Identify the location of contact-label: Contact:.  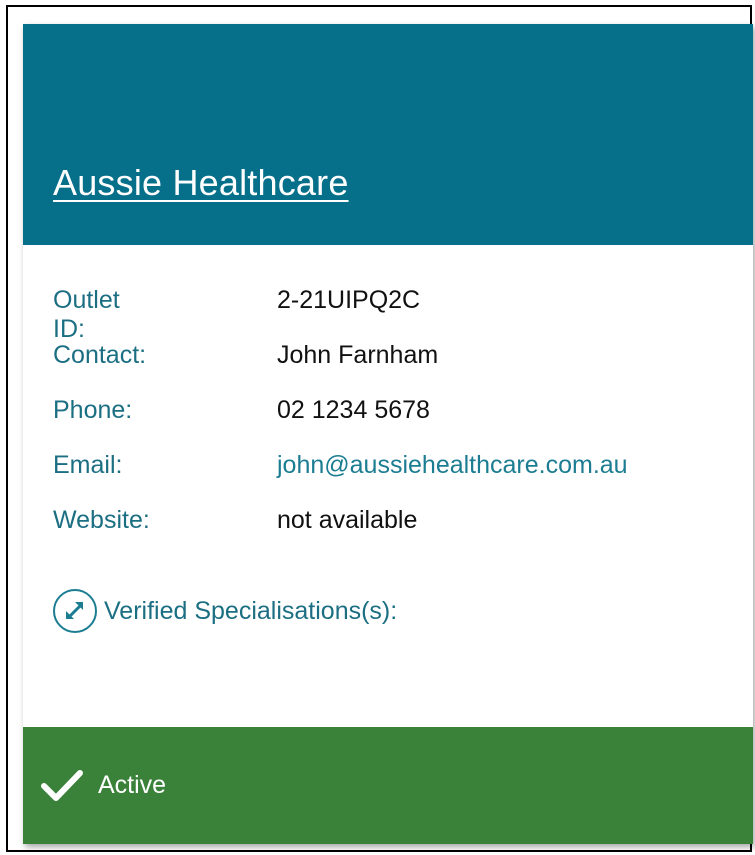
(100, 355).